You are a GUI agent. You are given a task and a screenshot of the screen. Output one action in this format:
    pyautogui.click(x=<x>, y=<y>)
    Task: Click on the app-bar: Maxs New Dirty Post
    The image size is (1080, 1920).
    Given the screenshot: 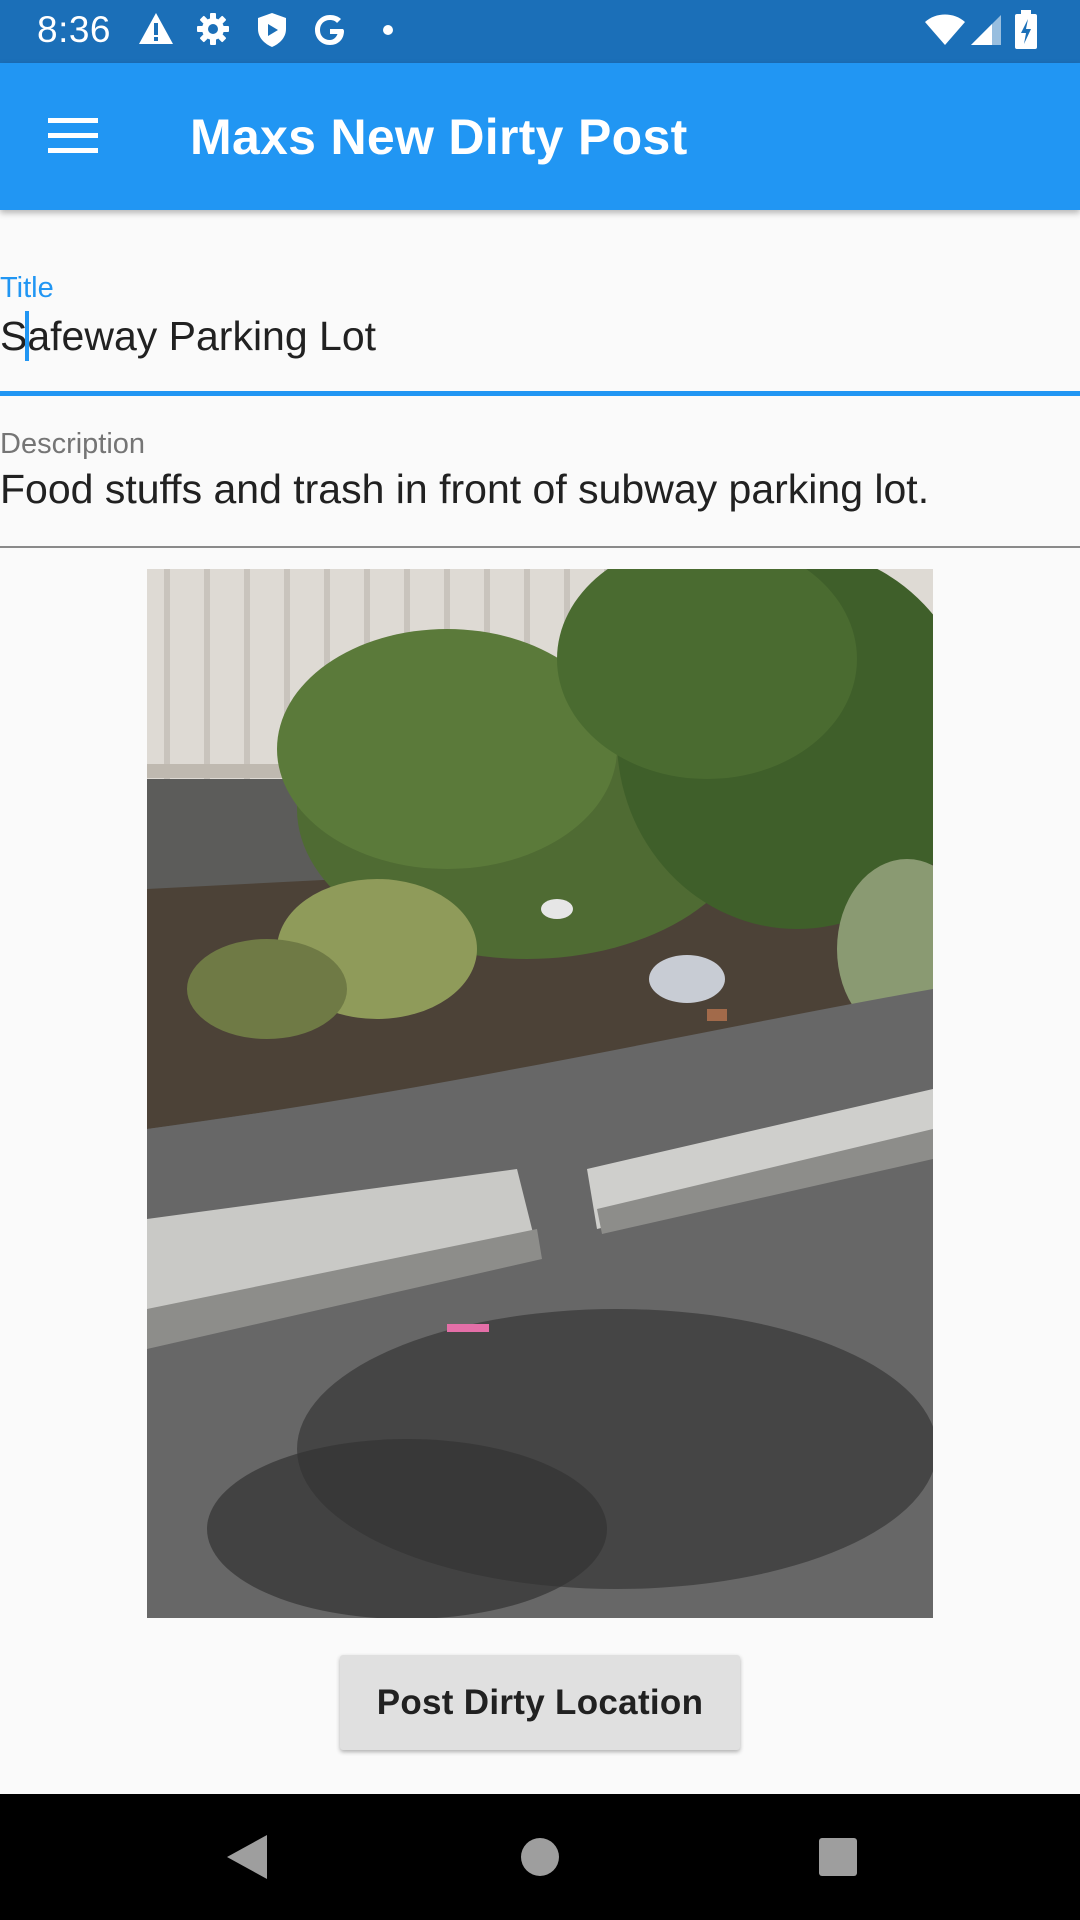 What is the action you would take?
    pyautogui.click(x=540, y=136)
    